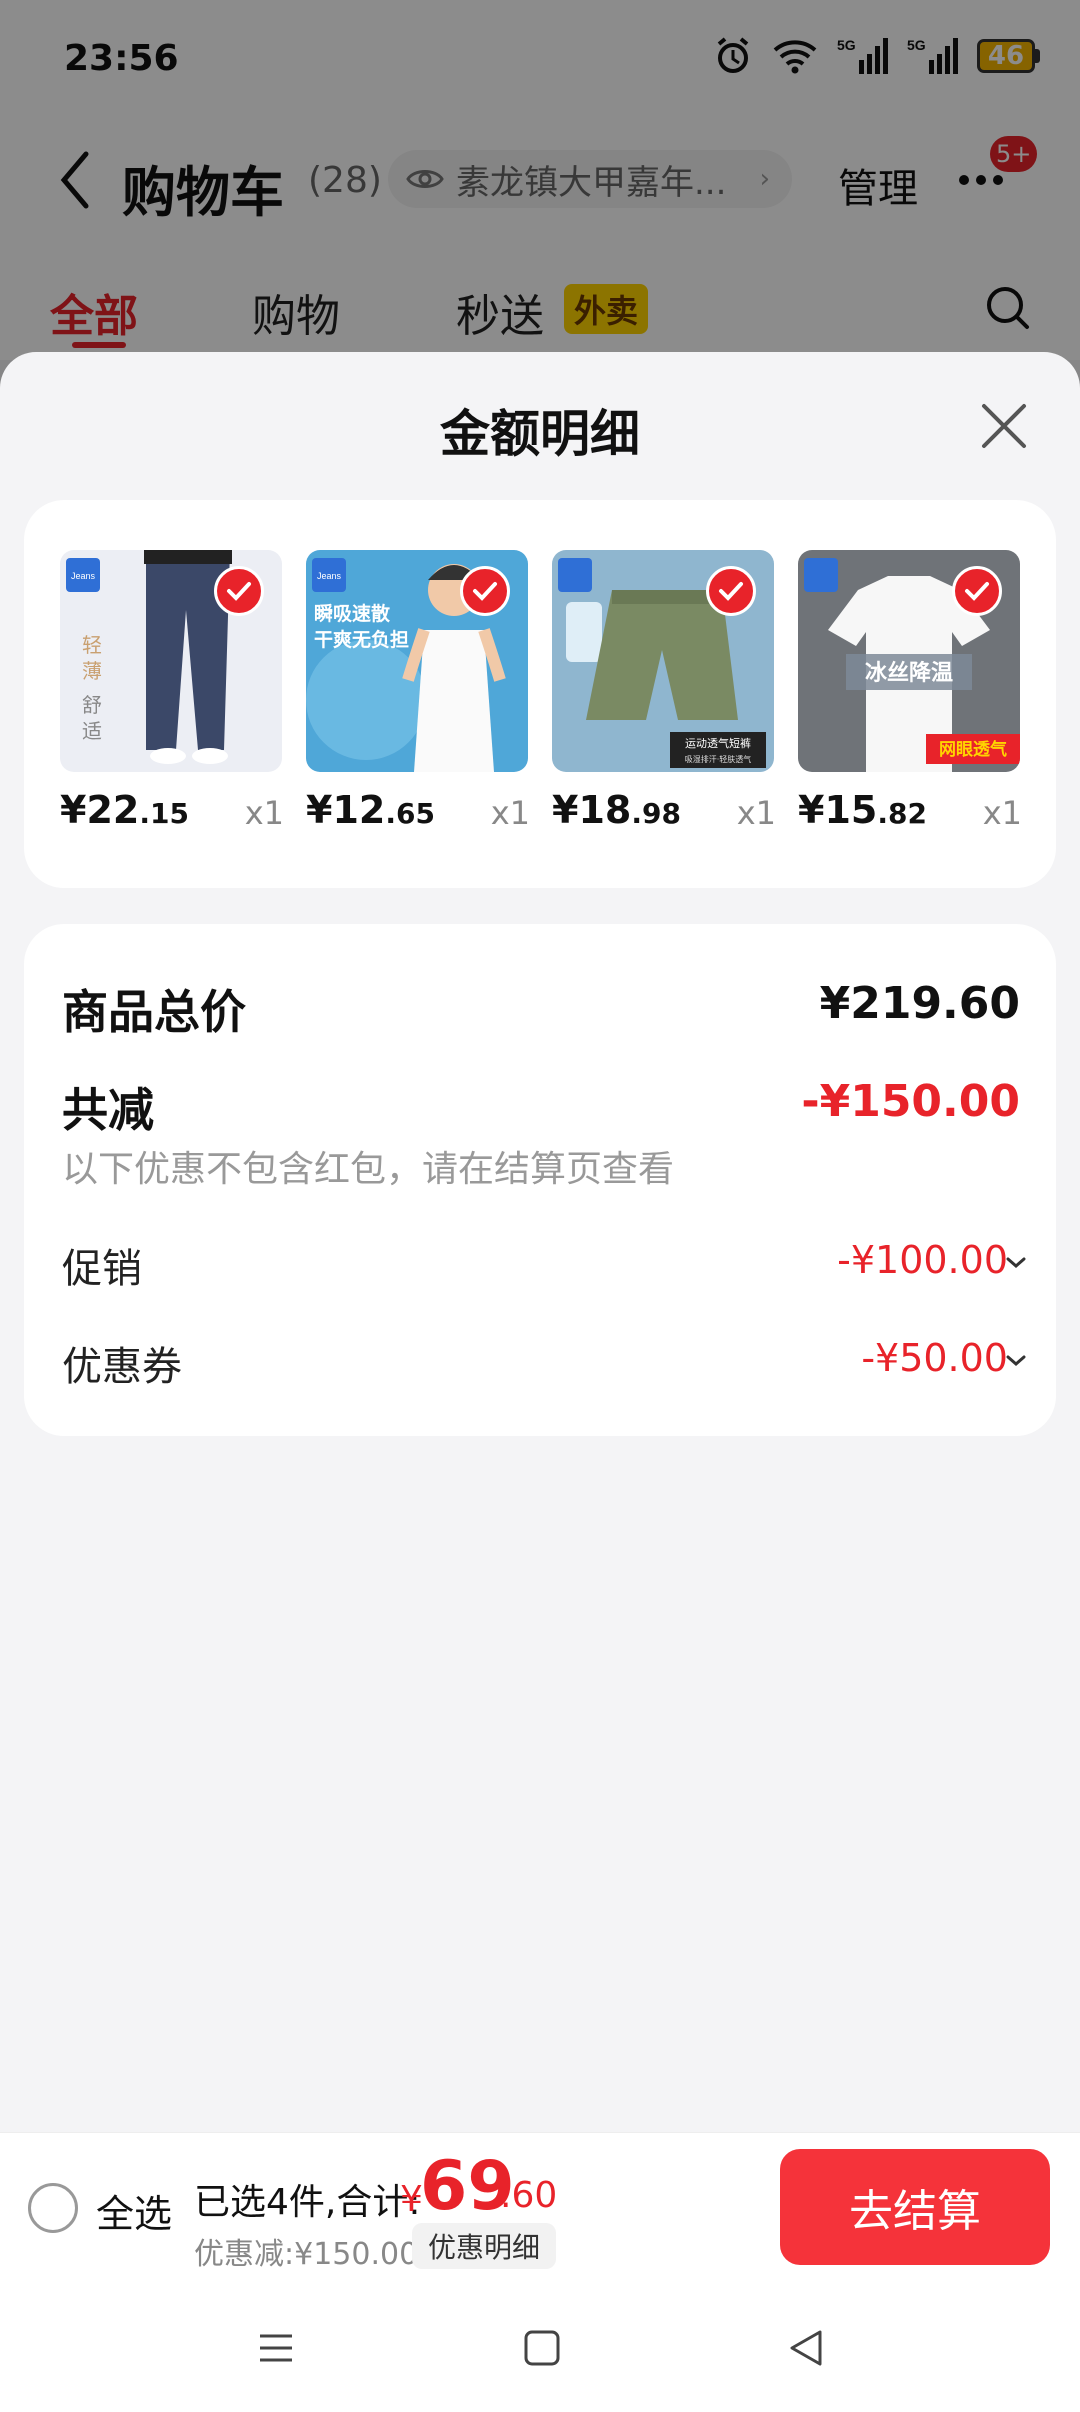 This screenshot has width=1080, height=2412. What do you see at coordinates (352, 613) in the screenshot?
I see `svg-text: 瞬吸速散` at bounding box center [352, 613].